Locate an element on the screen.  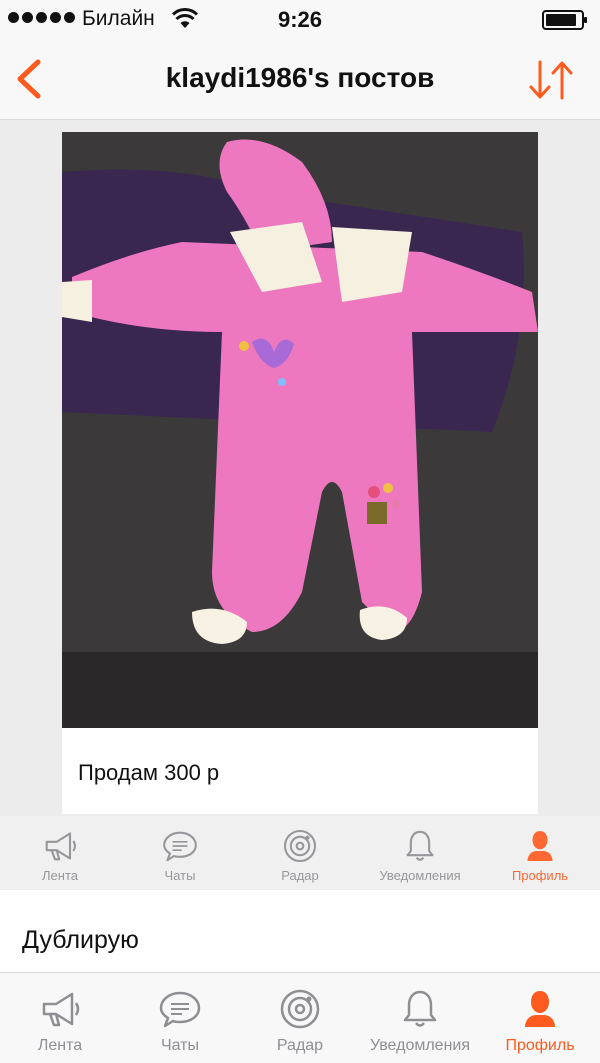
overlay-tab-feed: Лента is located at coordinates (60, 853).